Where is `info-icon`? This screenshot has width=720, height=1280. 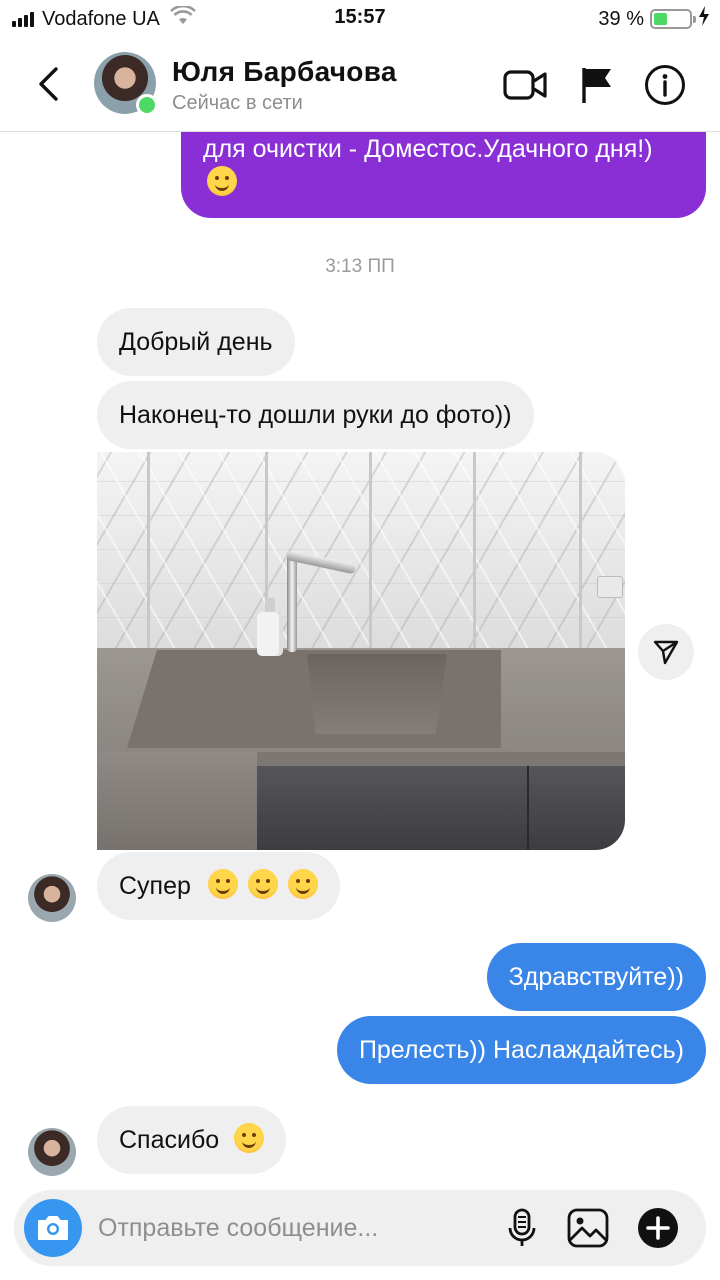 info-icon is located at coordinates (665, 85).